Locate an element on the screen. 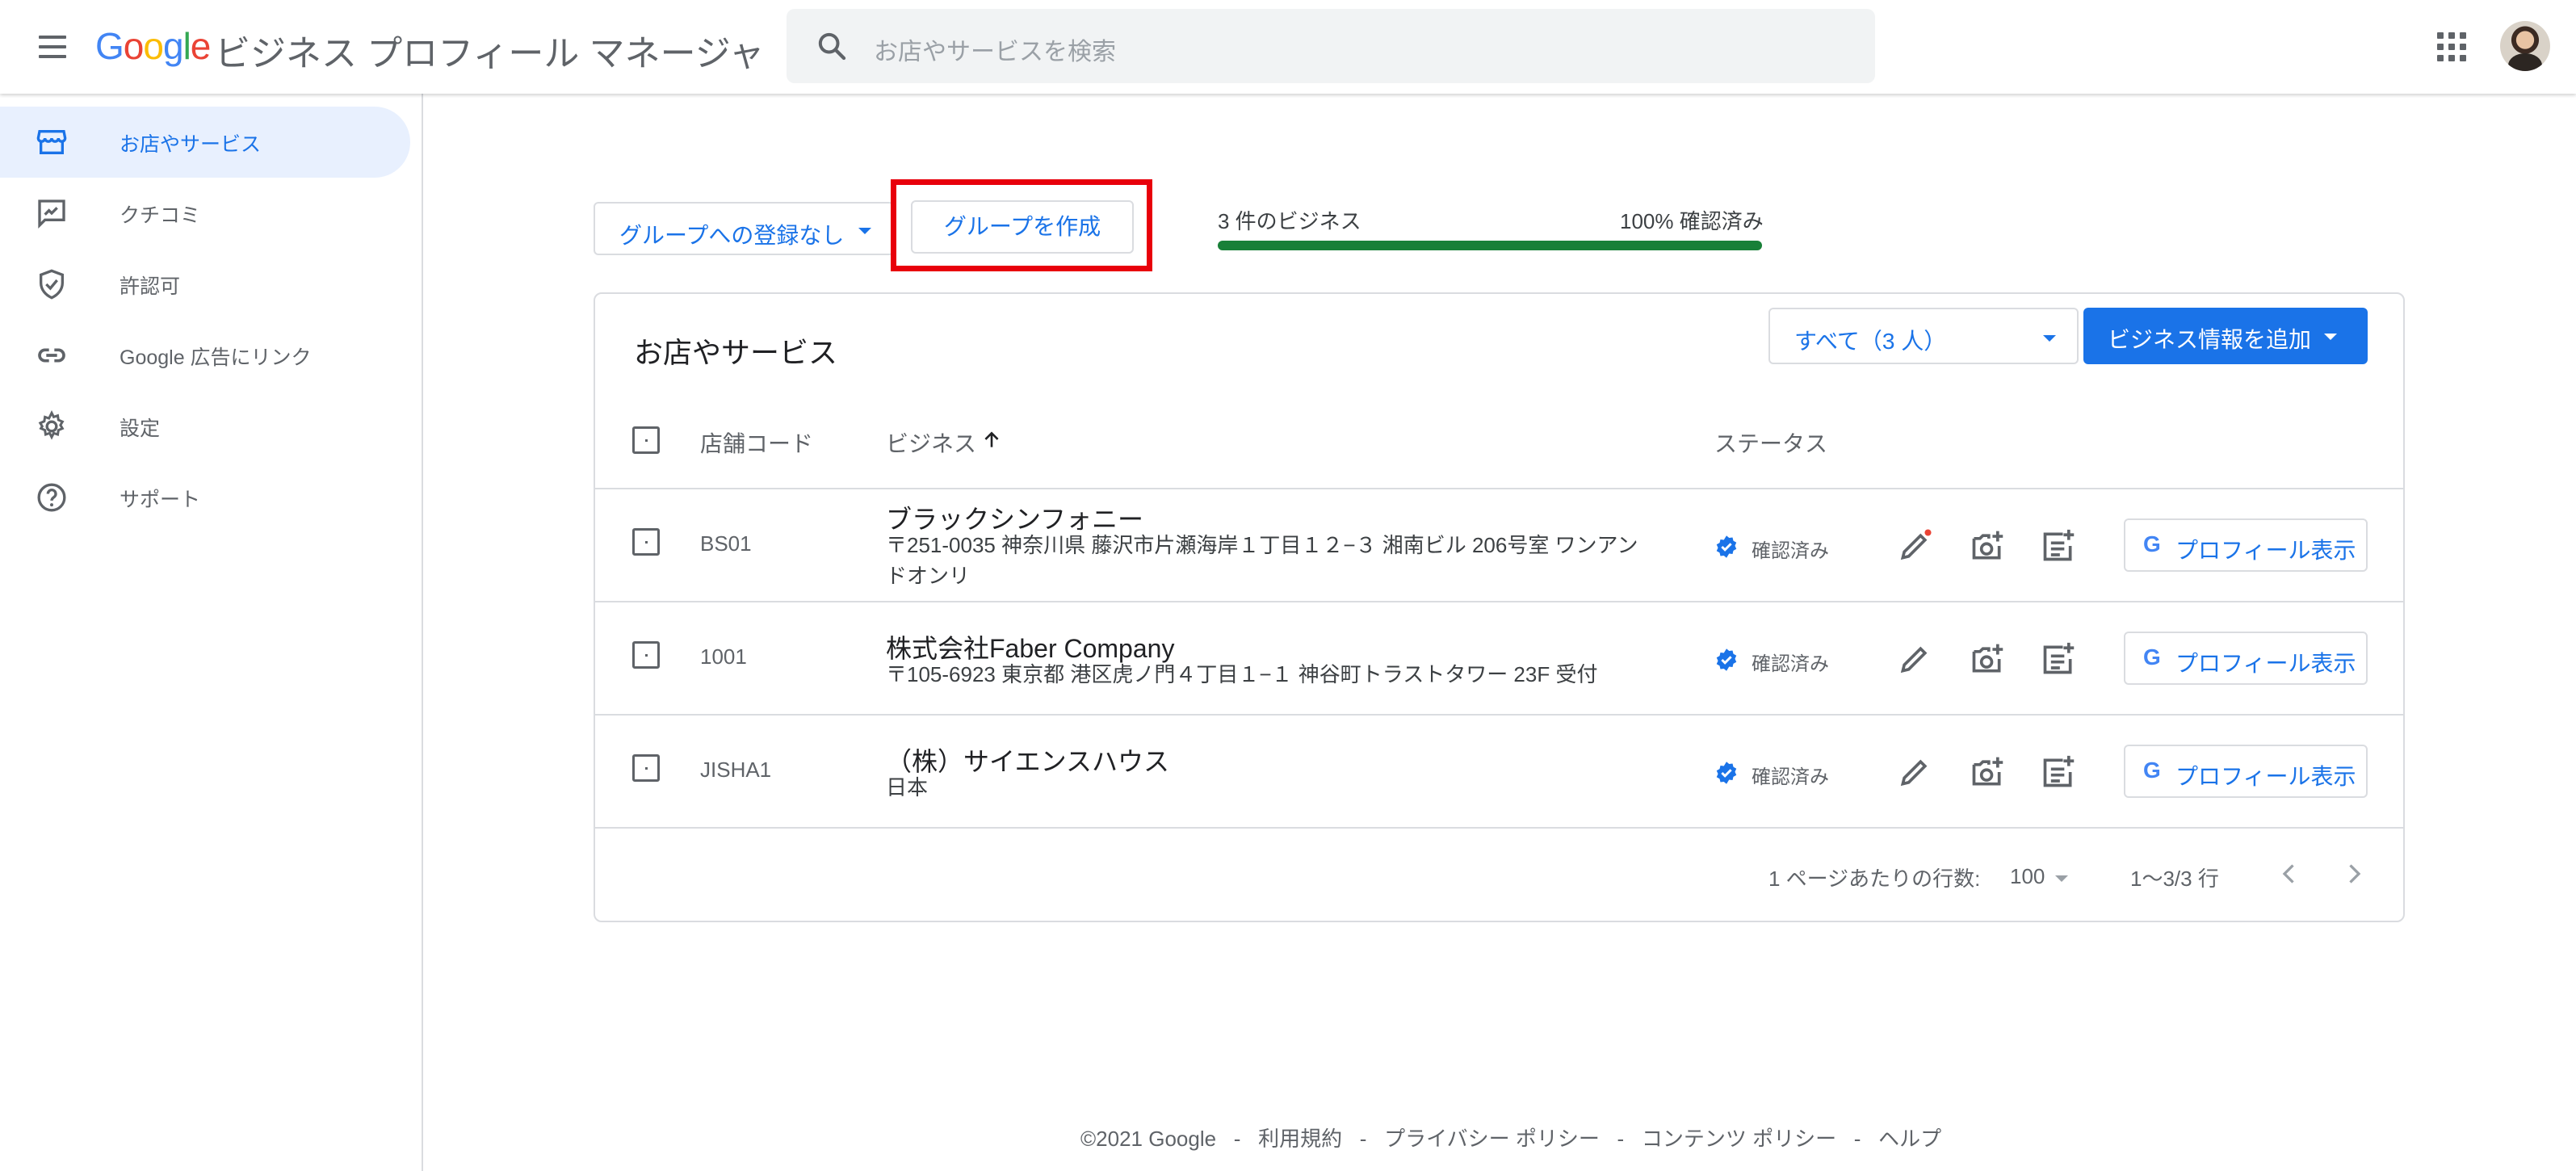  gear-icon is located at coordinates (51, 425).